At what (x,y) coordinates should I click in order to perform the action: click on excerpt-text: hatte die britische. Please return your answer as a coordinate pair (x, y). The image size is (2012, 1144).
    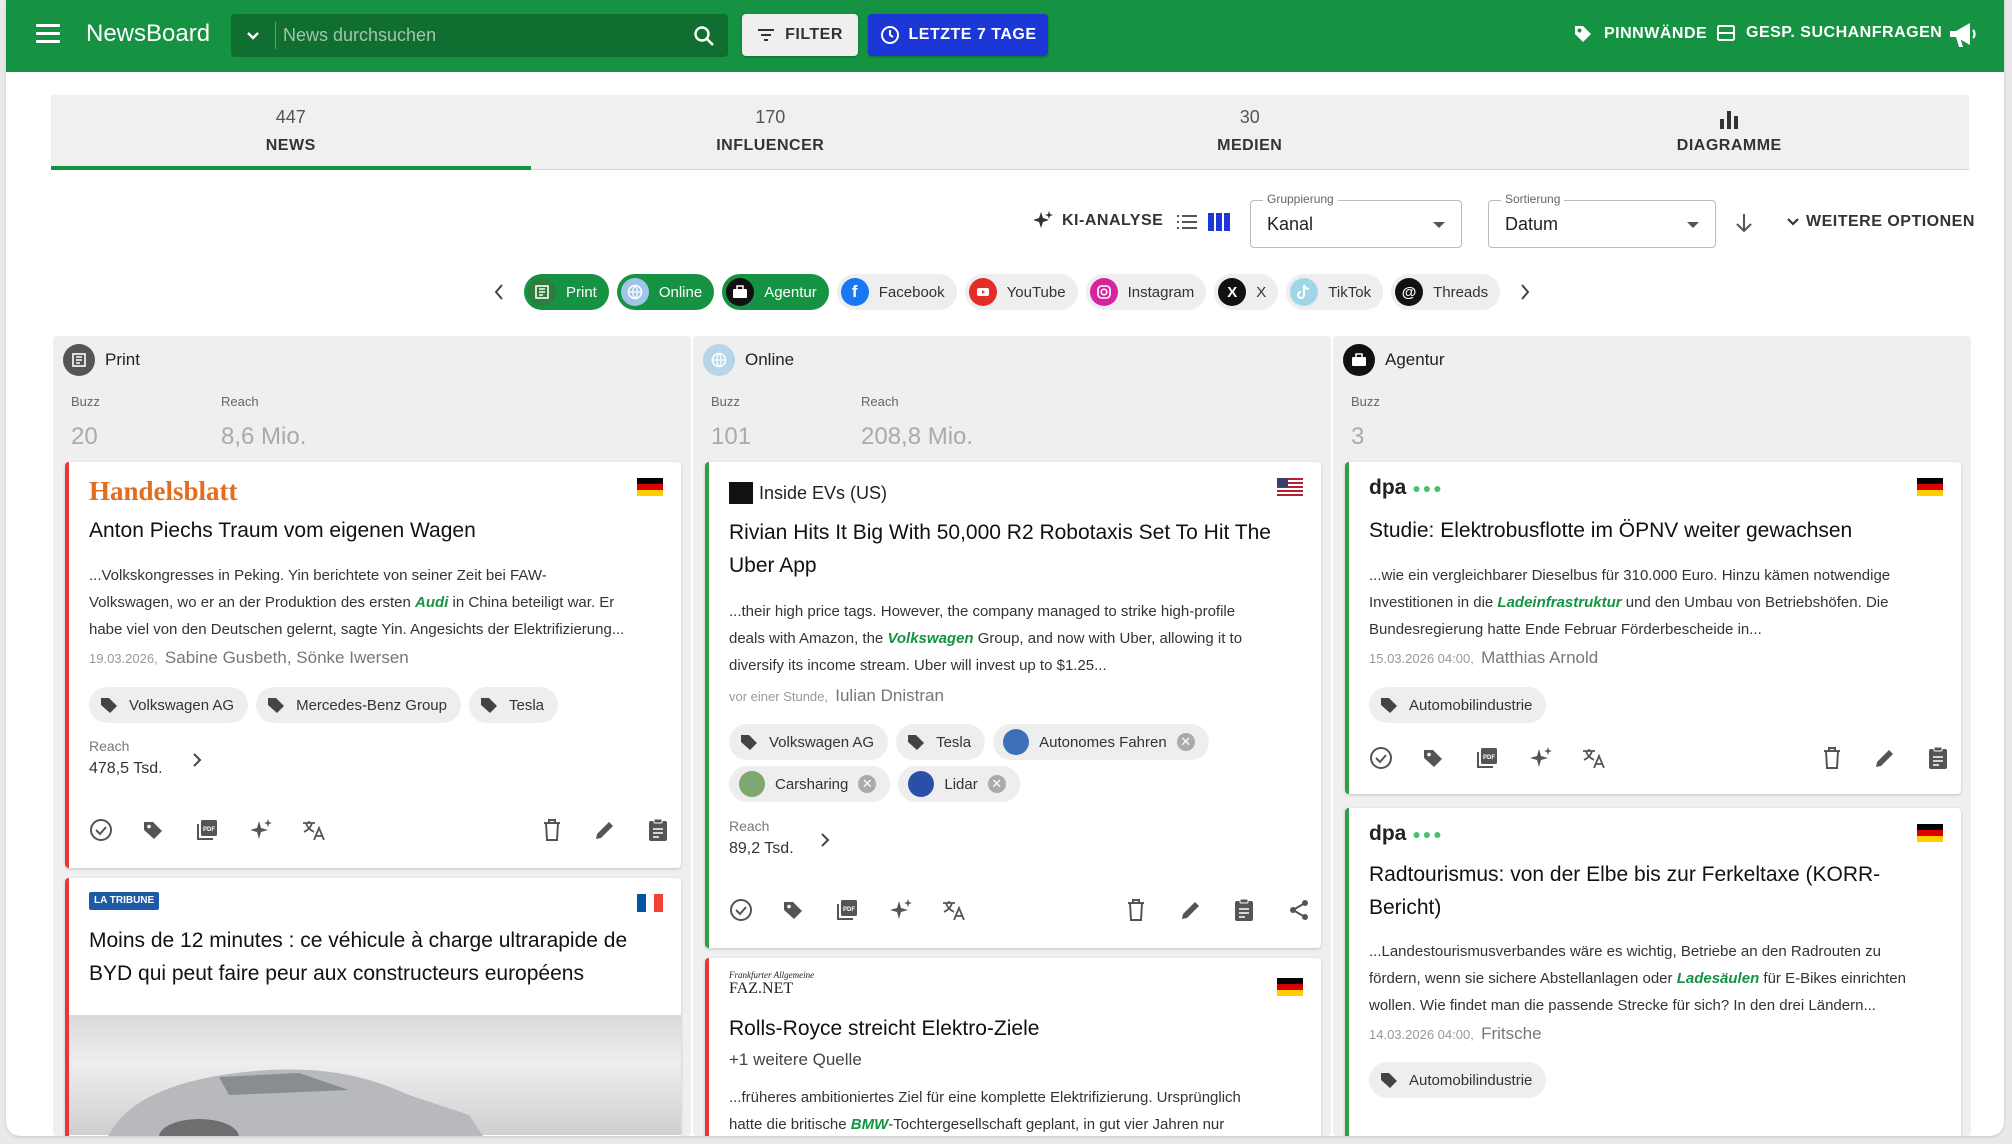
    Looking at the image, I should click on (790, 1124).